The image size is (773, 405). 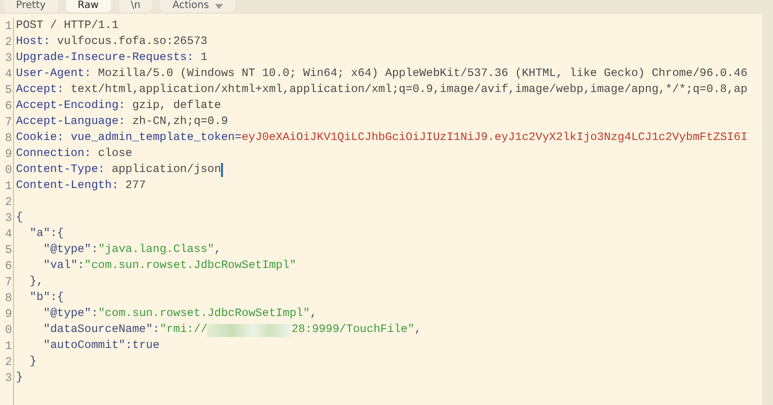 What do you see at coordinates (105, 58) in the screenshot?
I see `header-name: Upgrade-Insecure-Requests:` at bounding box center [105, 58].